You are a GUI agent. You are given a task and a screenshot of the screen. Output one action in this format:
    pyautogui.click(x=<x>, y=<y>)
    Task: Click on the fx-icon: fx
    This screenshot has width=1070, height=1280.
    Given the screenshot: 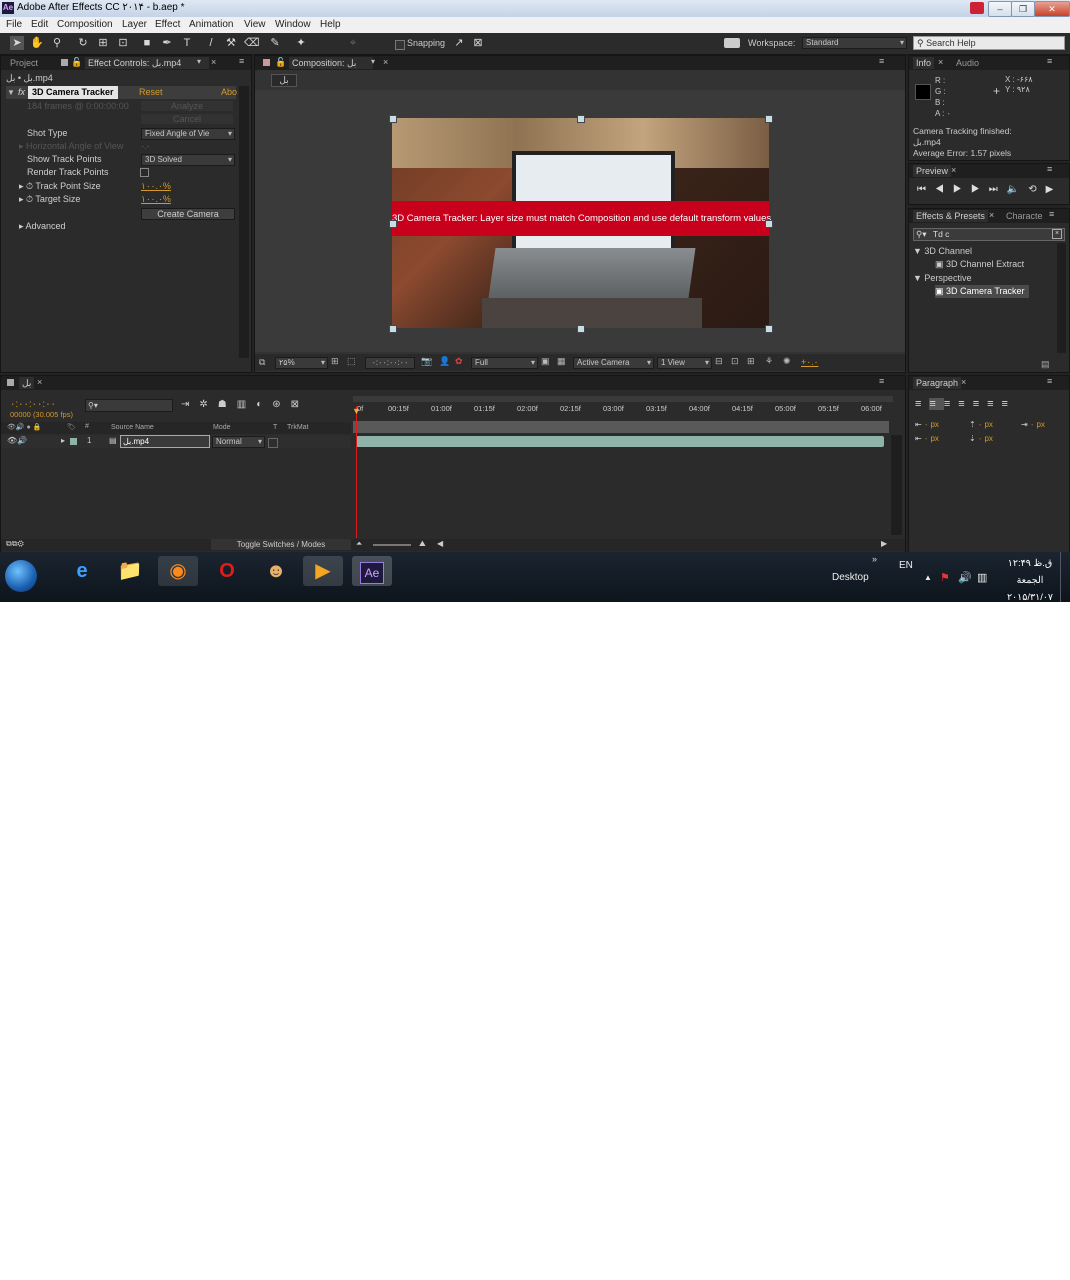 What is the action you would take?
    pyautogui.click(x=21, y=92)
    